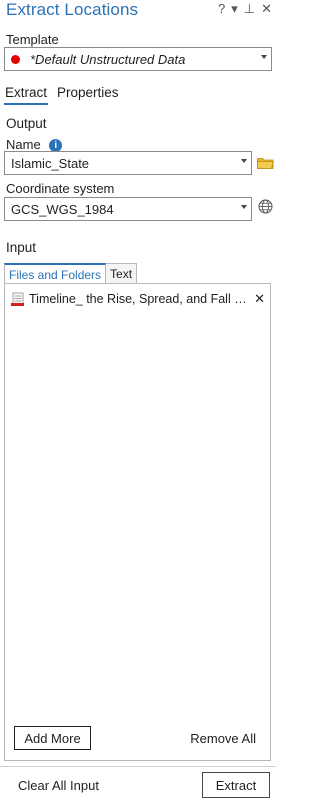 This screenshot has height=804, width=320. I want to click on remove-item-icon: ✕, so click(259, 299).